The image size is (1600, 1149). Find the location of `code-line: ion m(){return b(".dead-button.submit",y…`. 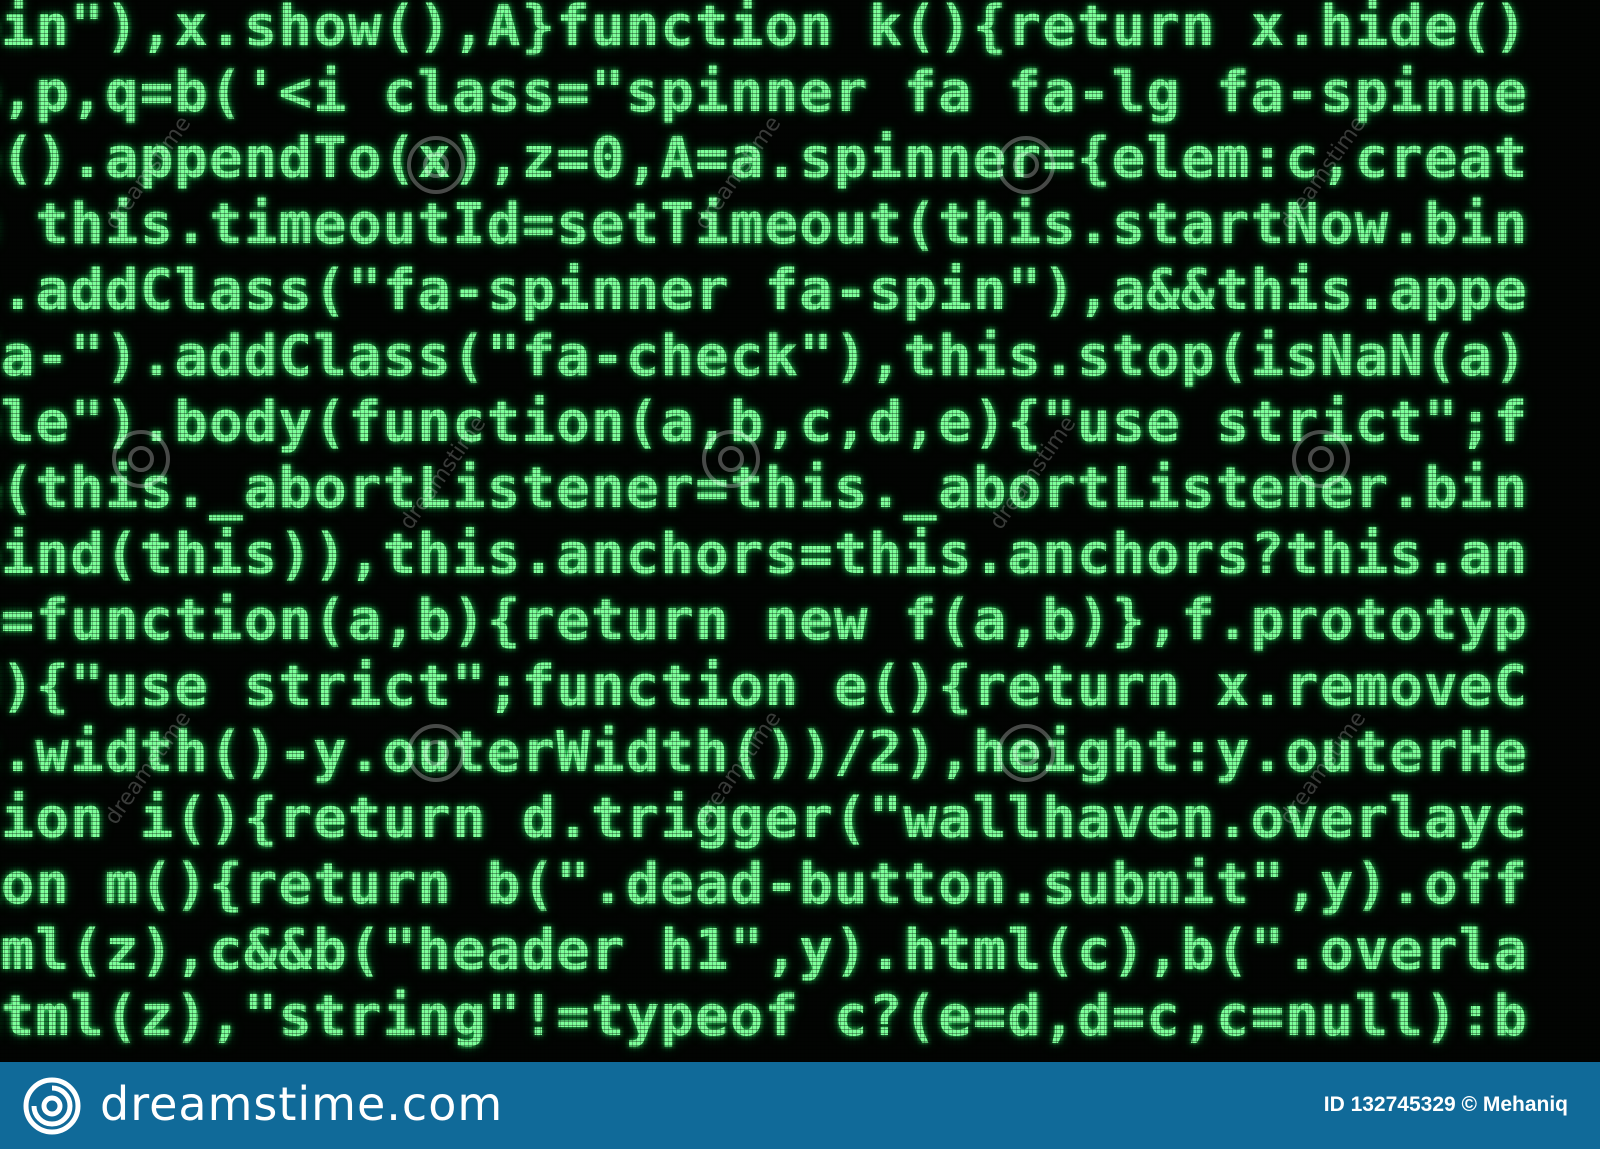

code-line: ion m(){return b(".dead-button.submit",y… is located at coordinates (764, 884).